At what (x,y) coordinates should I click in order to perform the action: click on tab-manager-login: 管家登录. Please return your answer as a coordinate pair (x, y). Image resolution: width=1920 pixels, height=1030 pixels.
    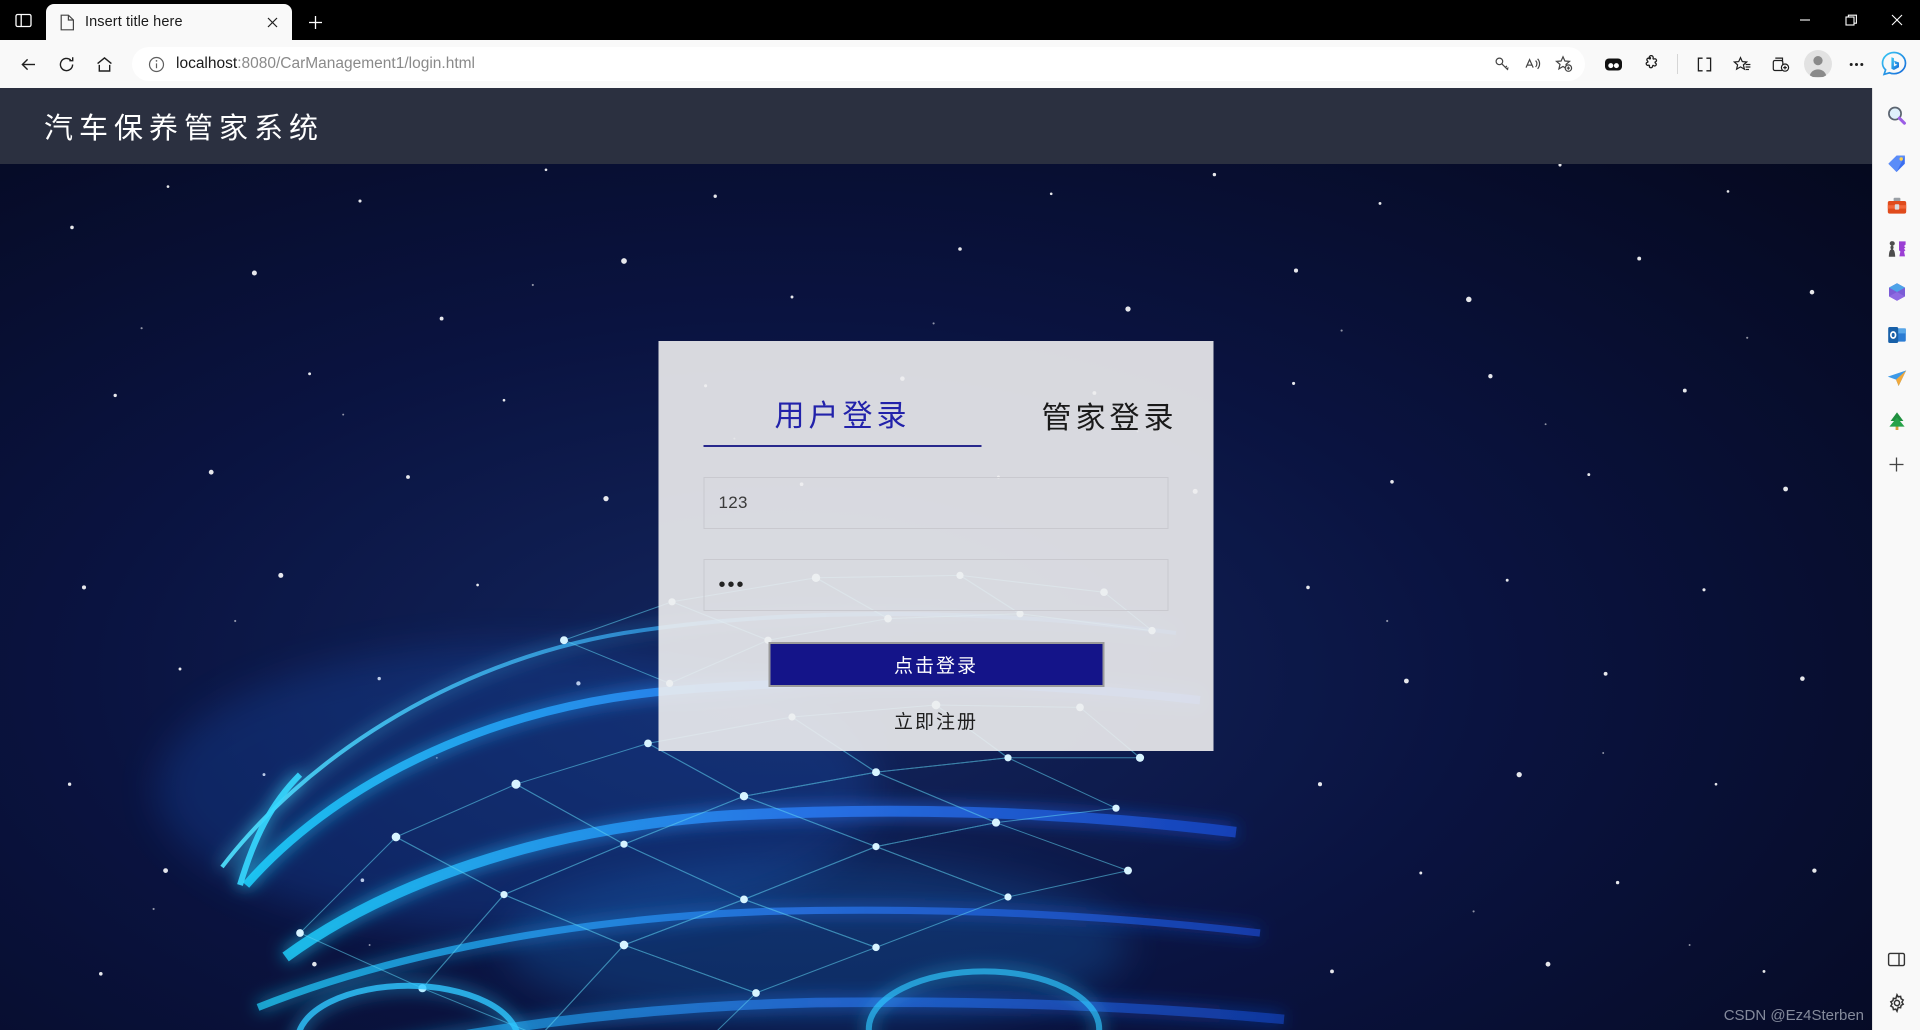
    Looking at the image, I should click on (1110, 420).